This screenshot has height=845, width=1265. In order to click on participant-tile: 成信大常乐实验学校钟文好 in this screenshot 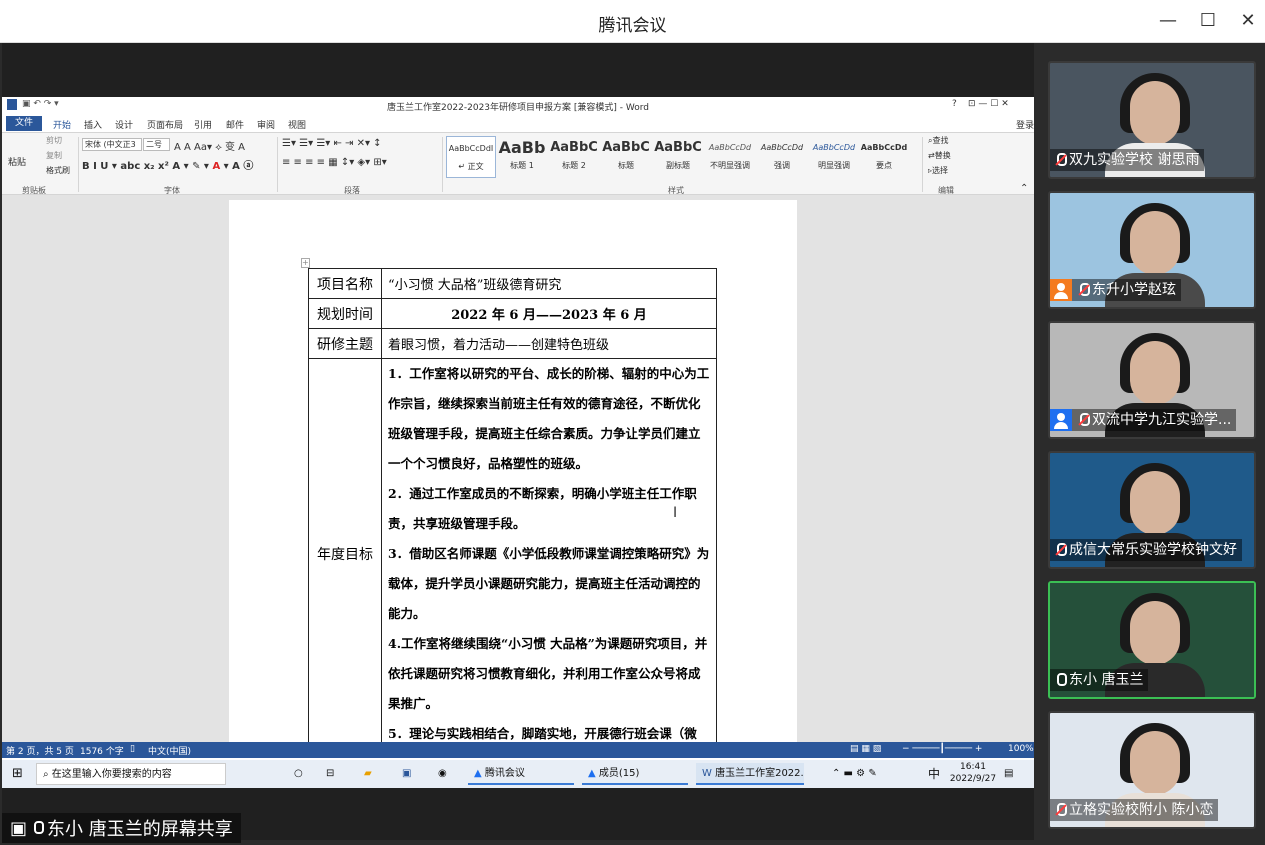, I will do `click(1152, 510)`.